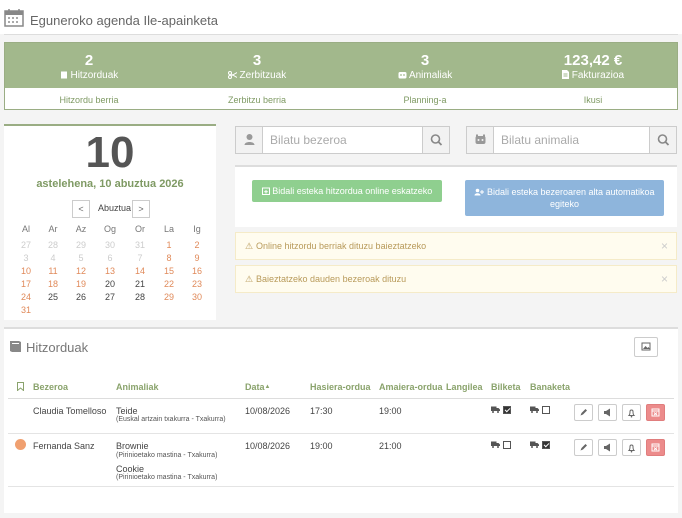  I want to click on calendar-day: 20, so click(110, 284).